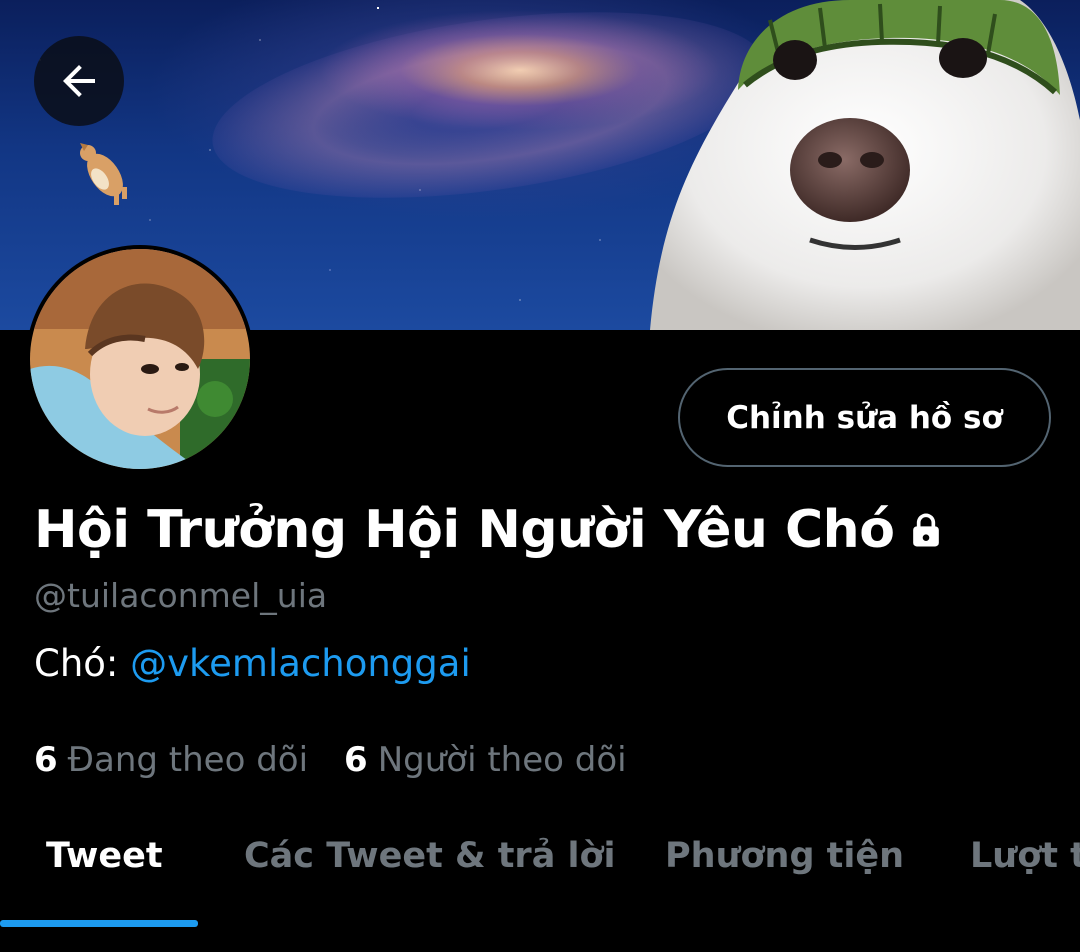  Describe the element at coordinates (502, 760) in the screenshot. I see `followers-label: Người theo dõi` at that location.